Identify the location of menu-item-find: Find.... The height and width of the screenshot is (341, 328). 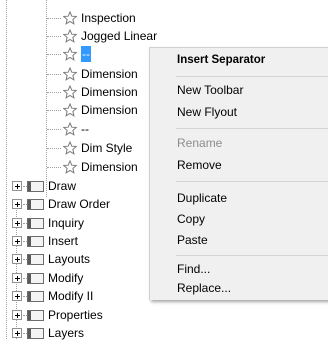
(193, 269).